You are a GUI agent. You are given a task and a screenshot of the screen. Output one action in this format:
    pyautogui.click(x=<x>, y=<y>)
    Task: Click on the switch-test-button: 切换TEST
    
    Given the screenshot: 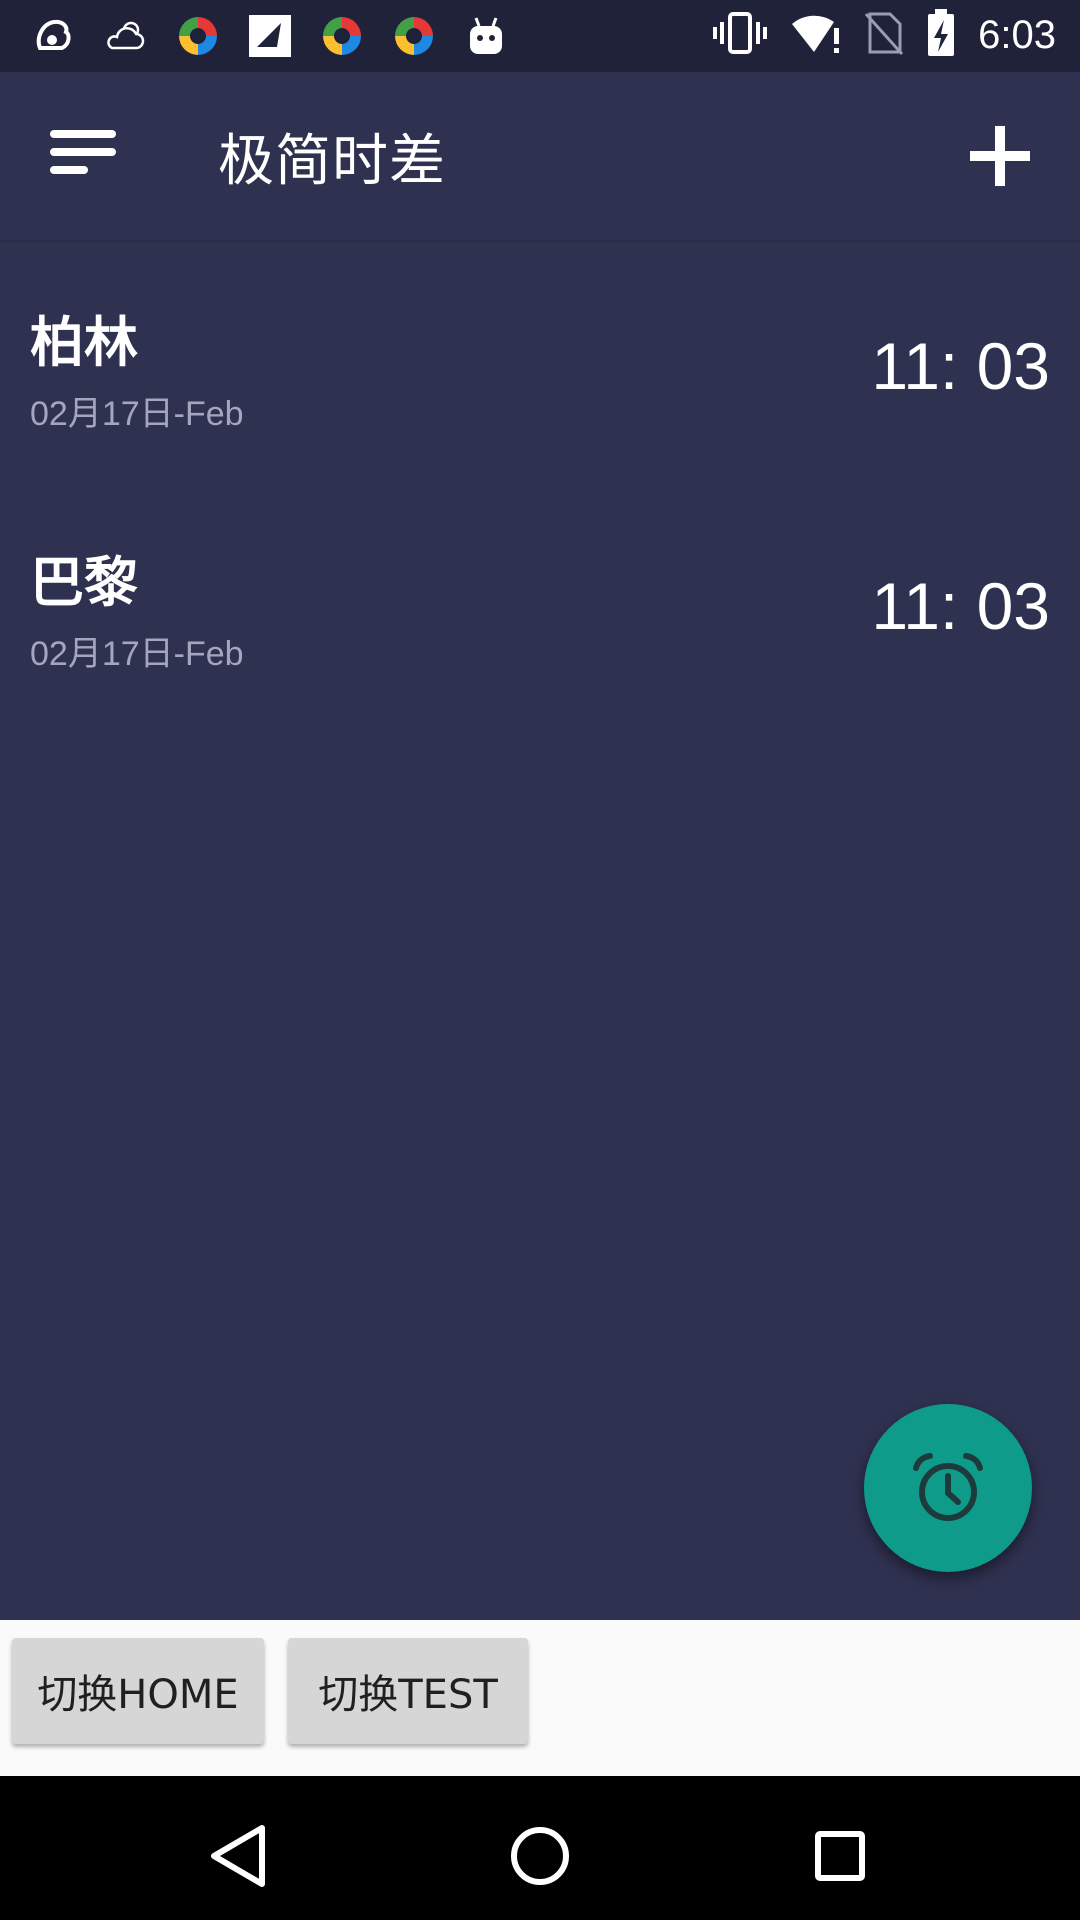 What is the action you would take?
    pyautogui.click(x=408, y=1691)
    